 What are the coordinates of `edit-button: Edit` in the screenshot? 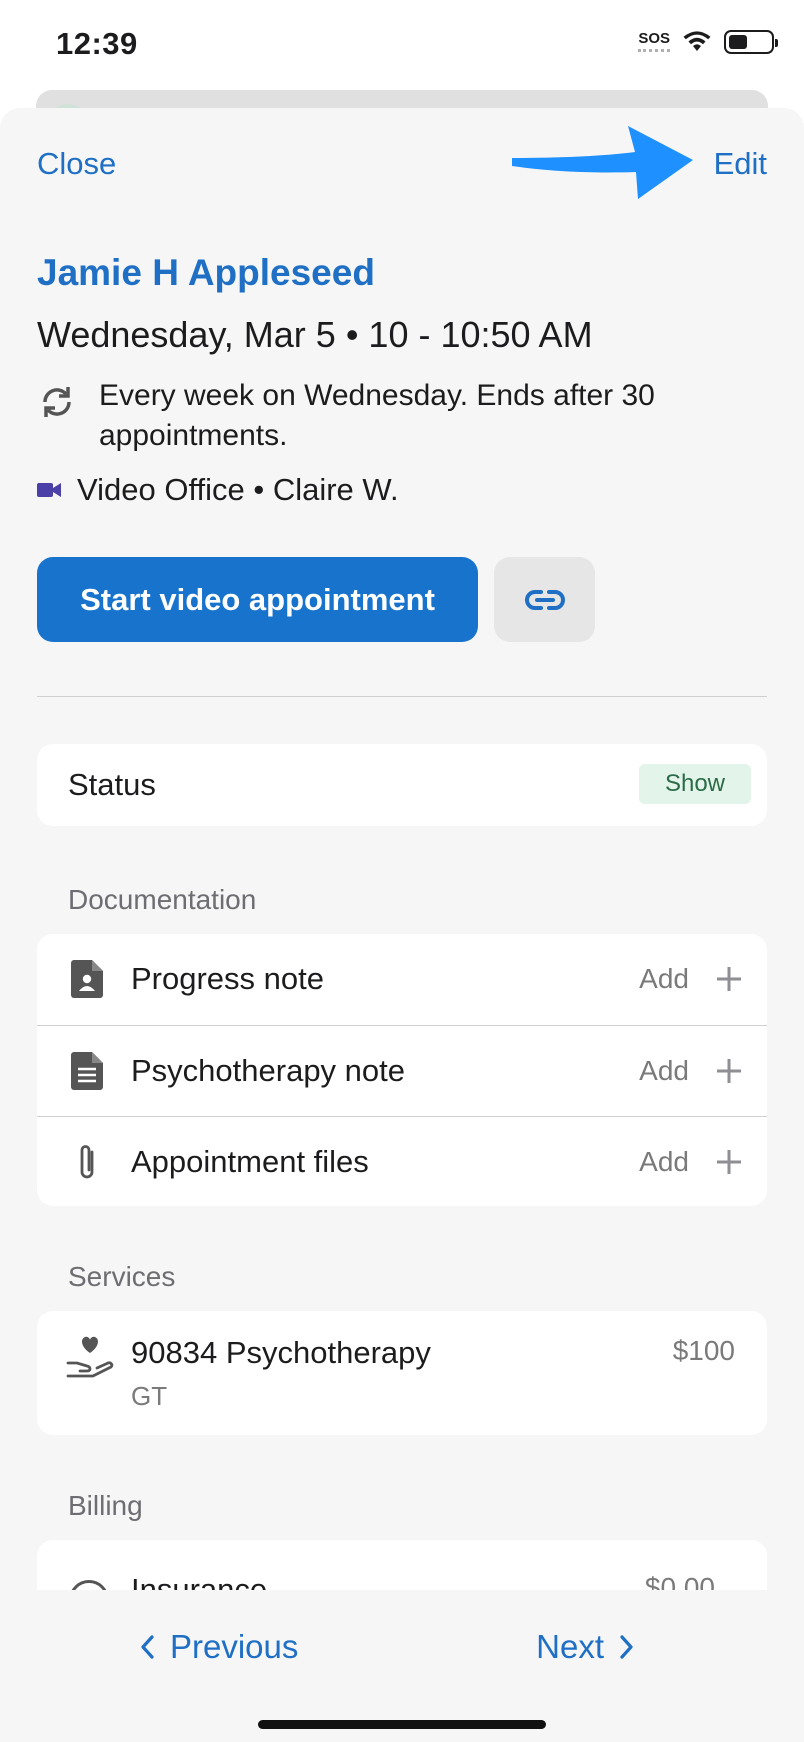 It's located at (740, 164).